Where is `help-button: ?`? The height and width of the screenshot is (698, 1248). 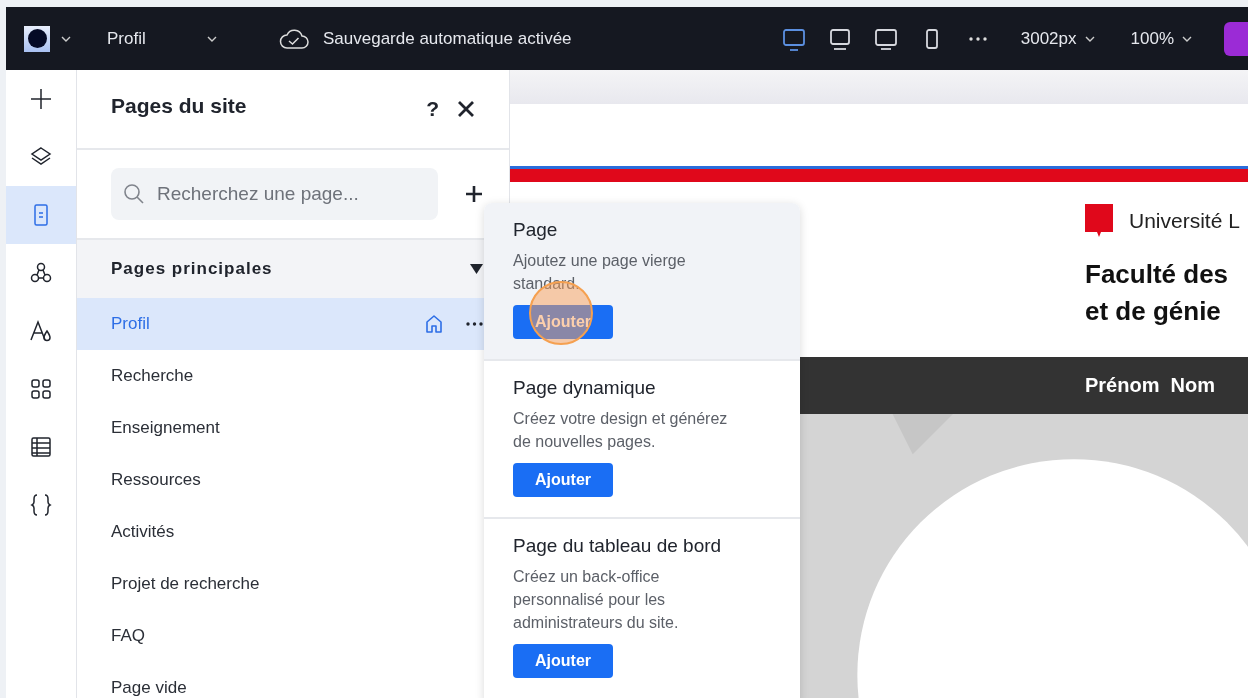 help-button: ? is located at coordinates (432, 109).